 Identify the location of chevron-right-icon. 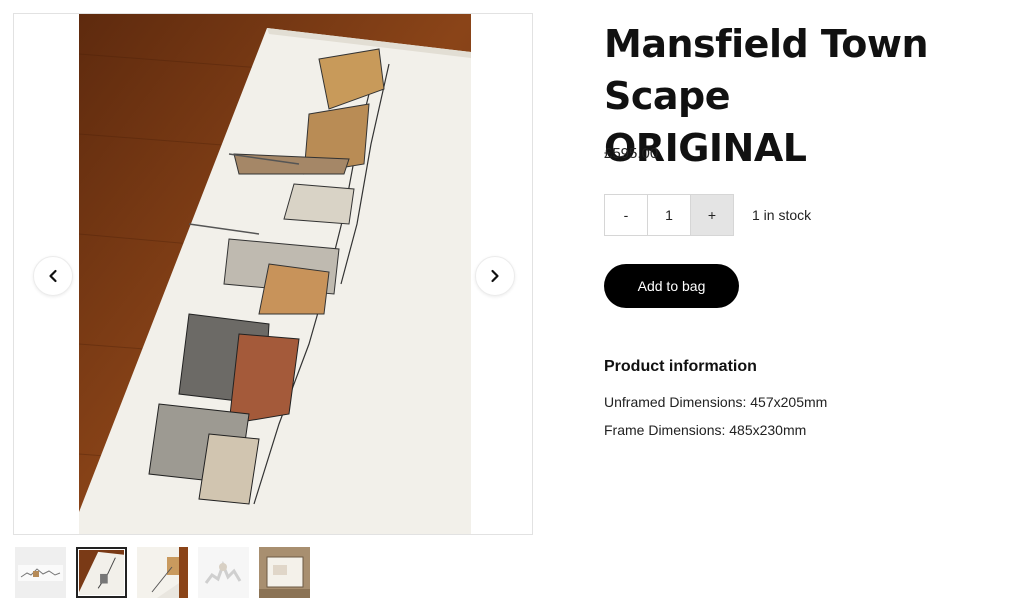
(495, 276).